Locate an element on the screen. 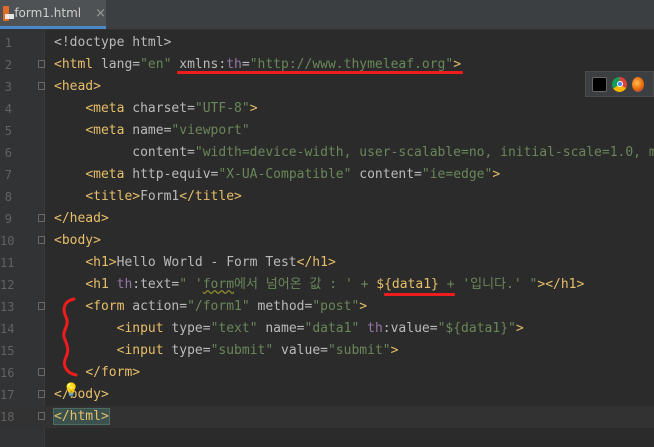 This screenshot has width=654, height=447. code-text: <meta charset="UTF-8"> is located at coordinates (155, 109).